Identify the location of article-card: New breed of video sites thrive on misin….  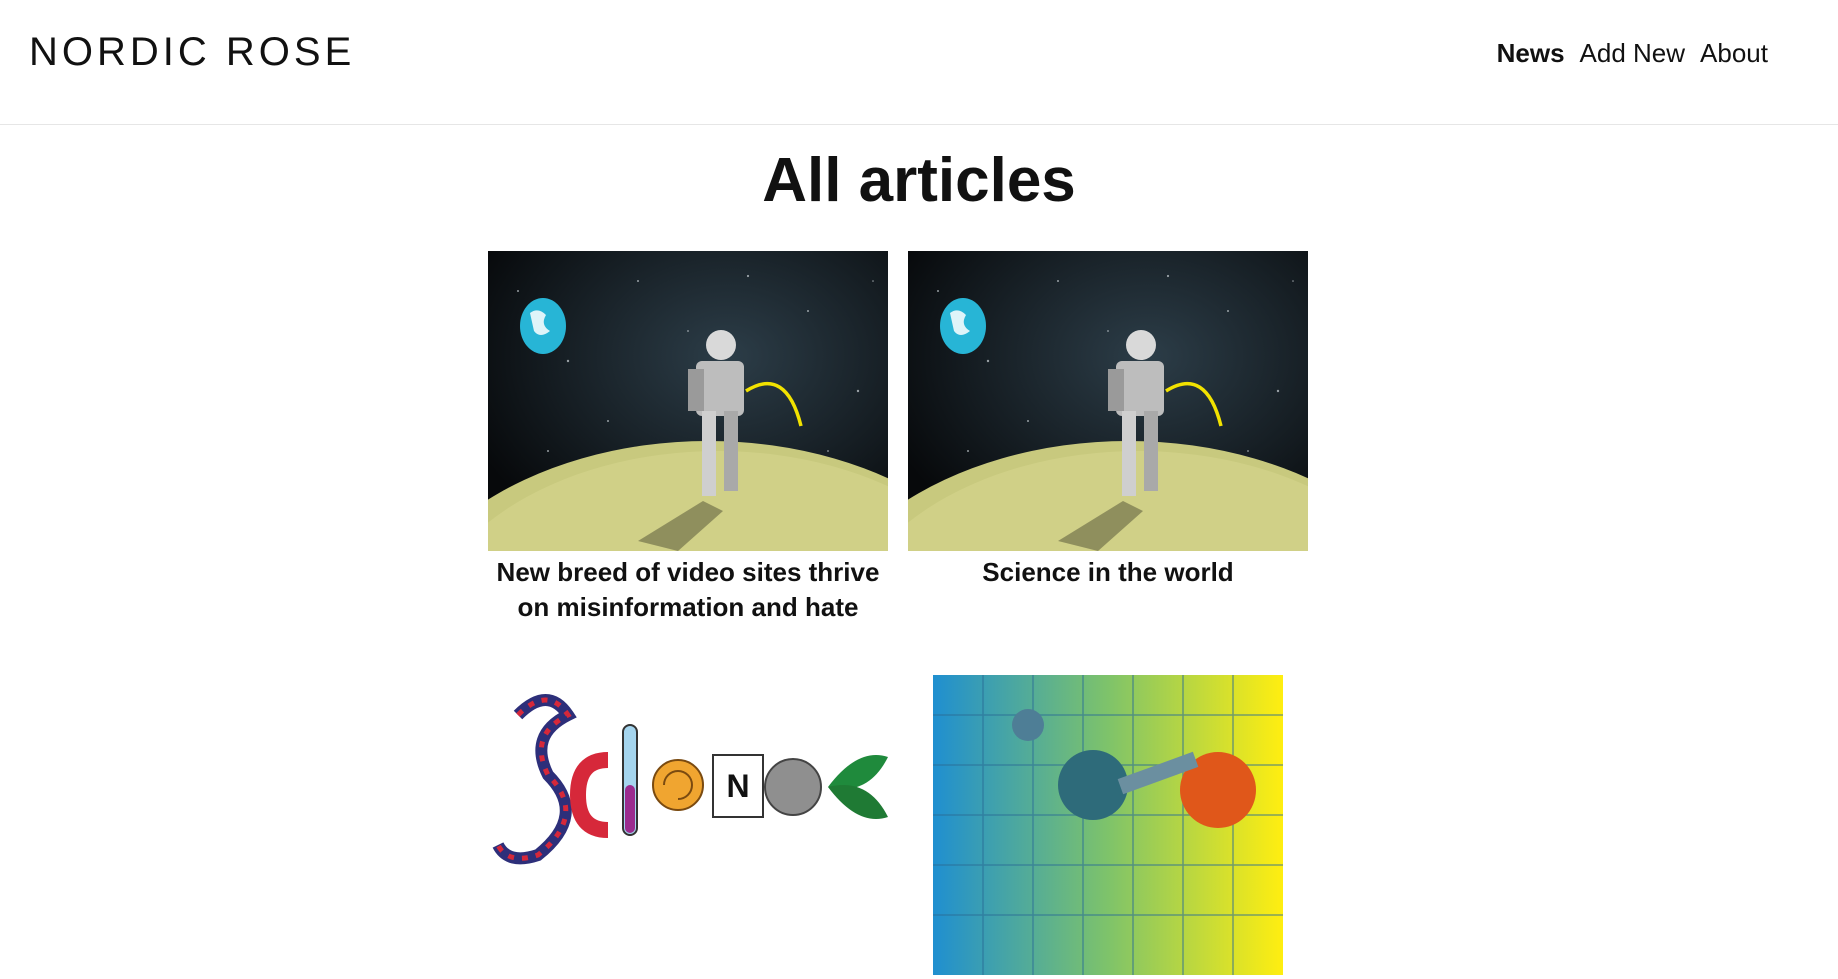
(688, 438).